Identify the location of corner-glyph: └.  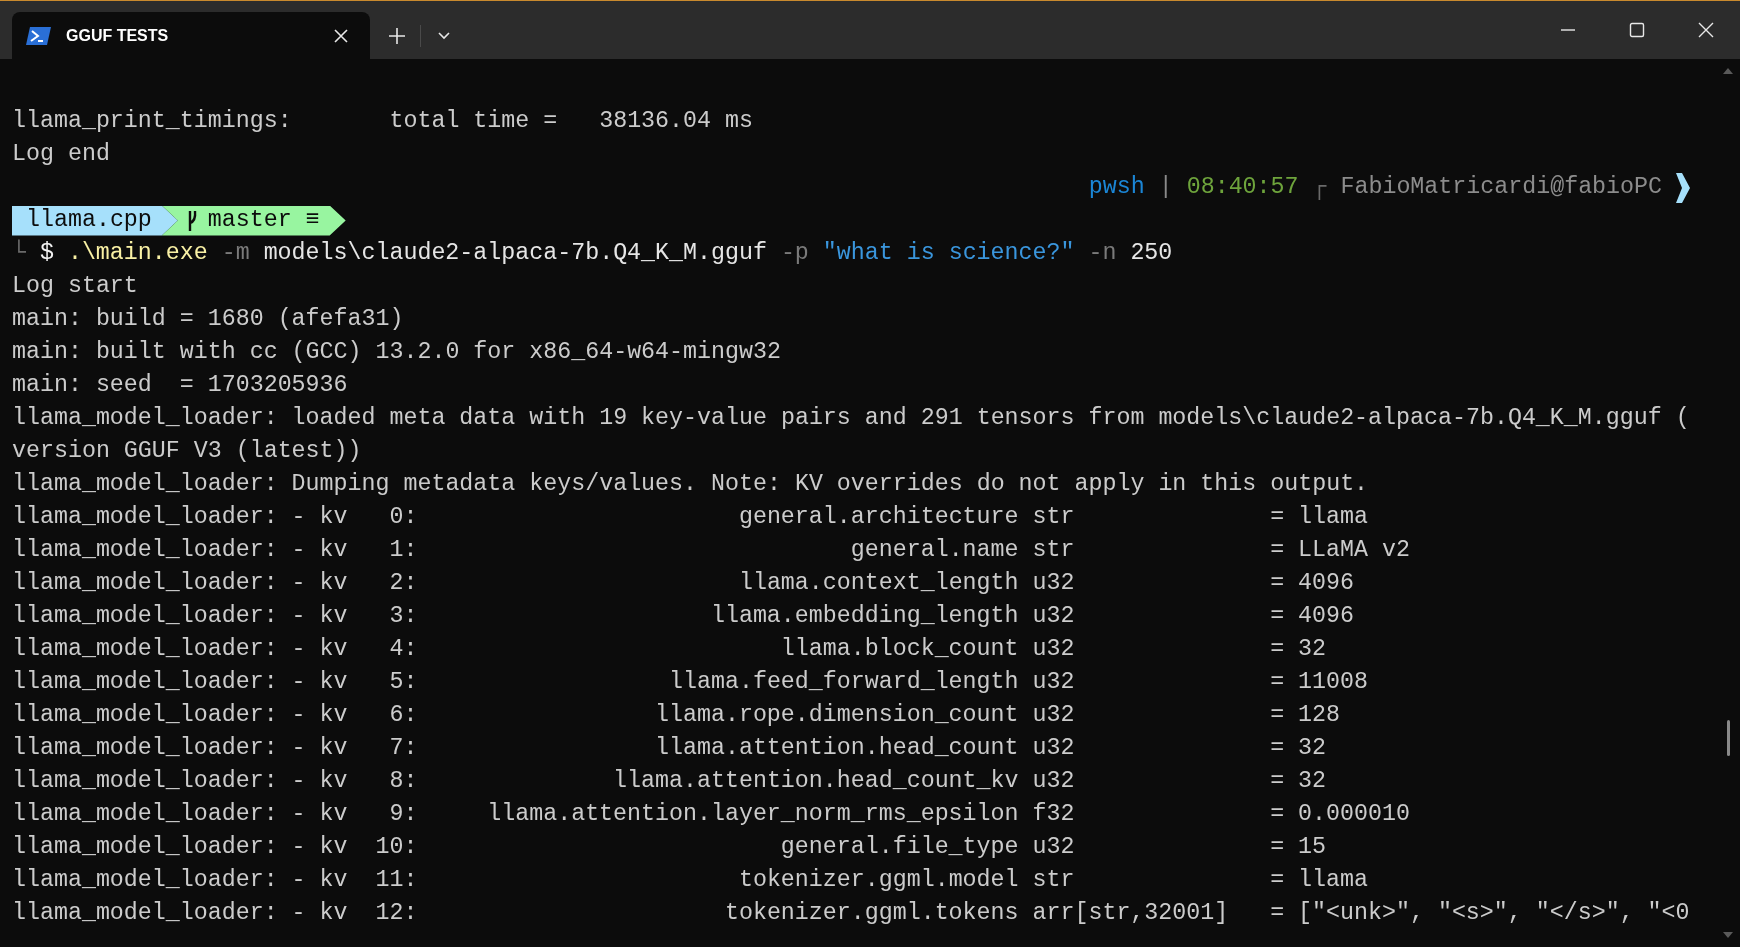
(19, 253).